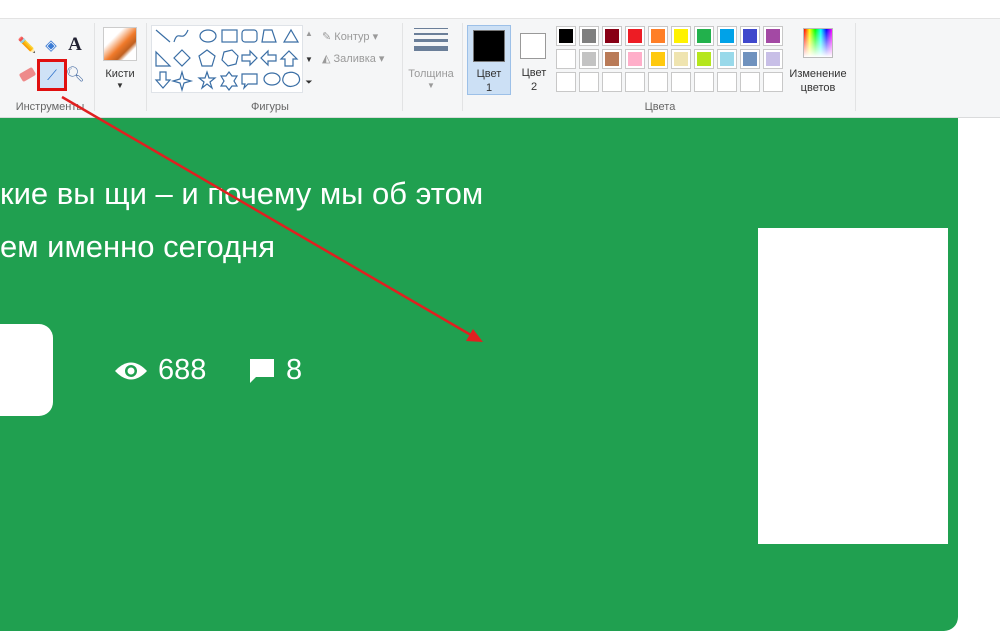 The width and height of the screenshot is (1000, 631). What do you see at coordinates (431, 39) in the screenshot?
I see `size-icon` at bounding box center [431, 39].